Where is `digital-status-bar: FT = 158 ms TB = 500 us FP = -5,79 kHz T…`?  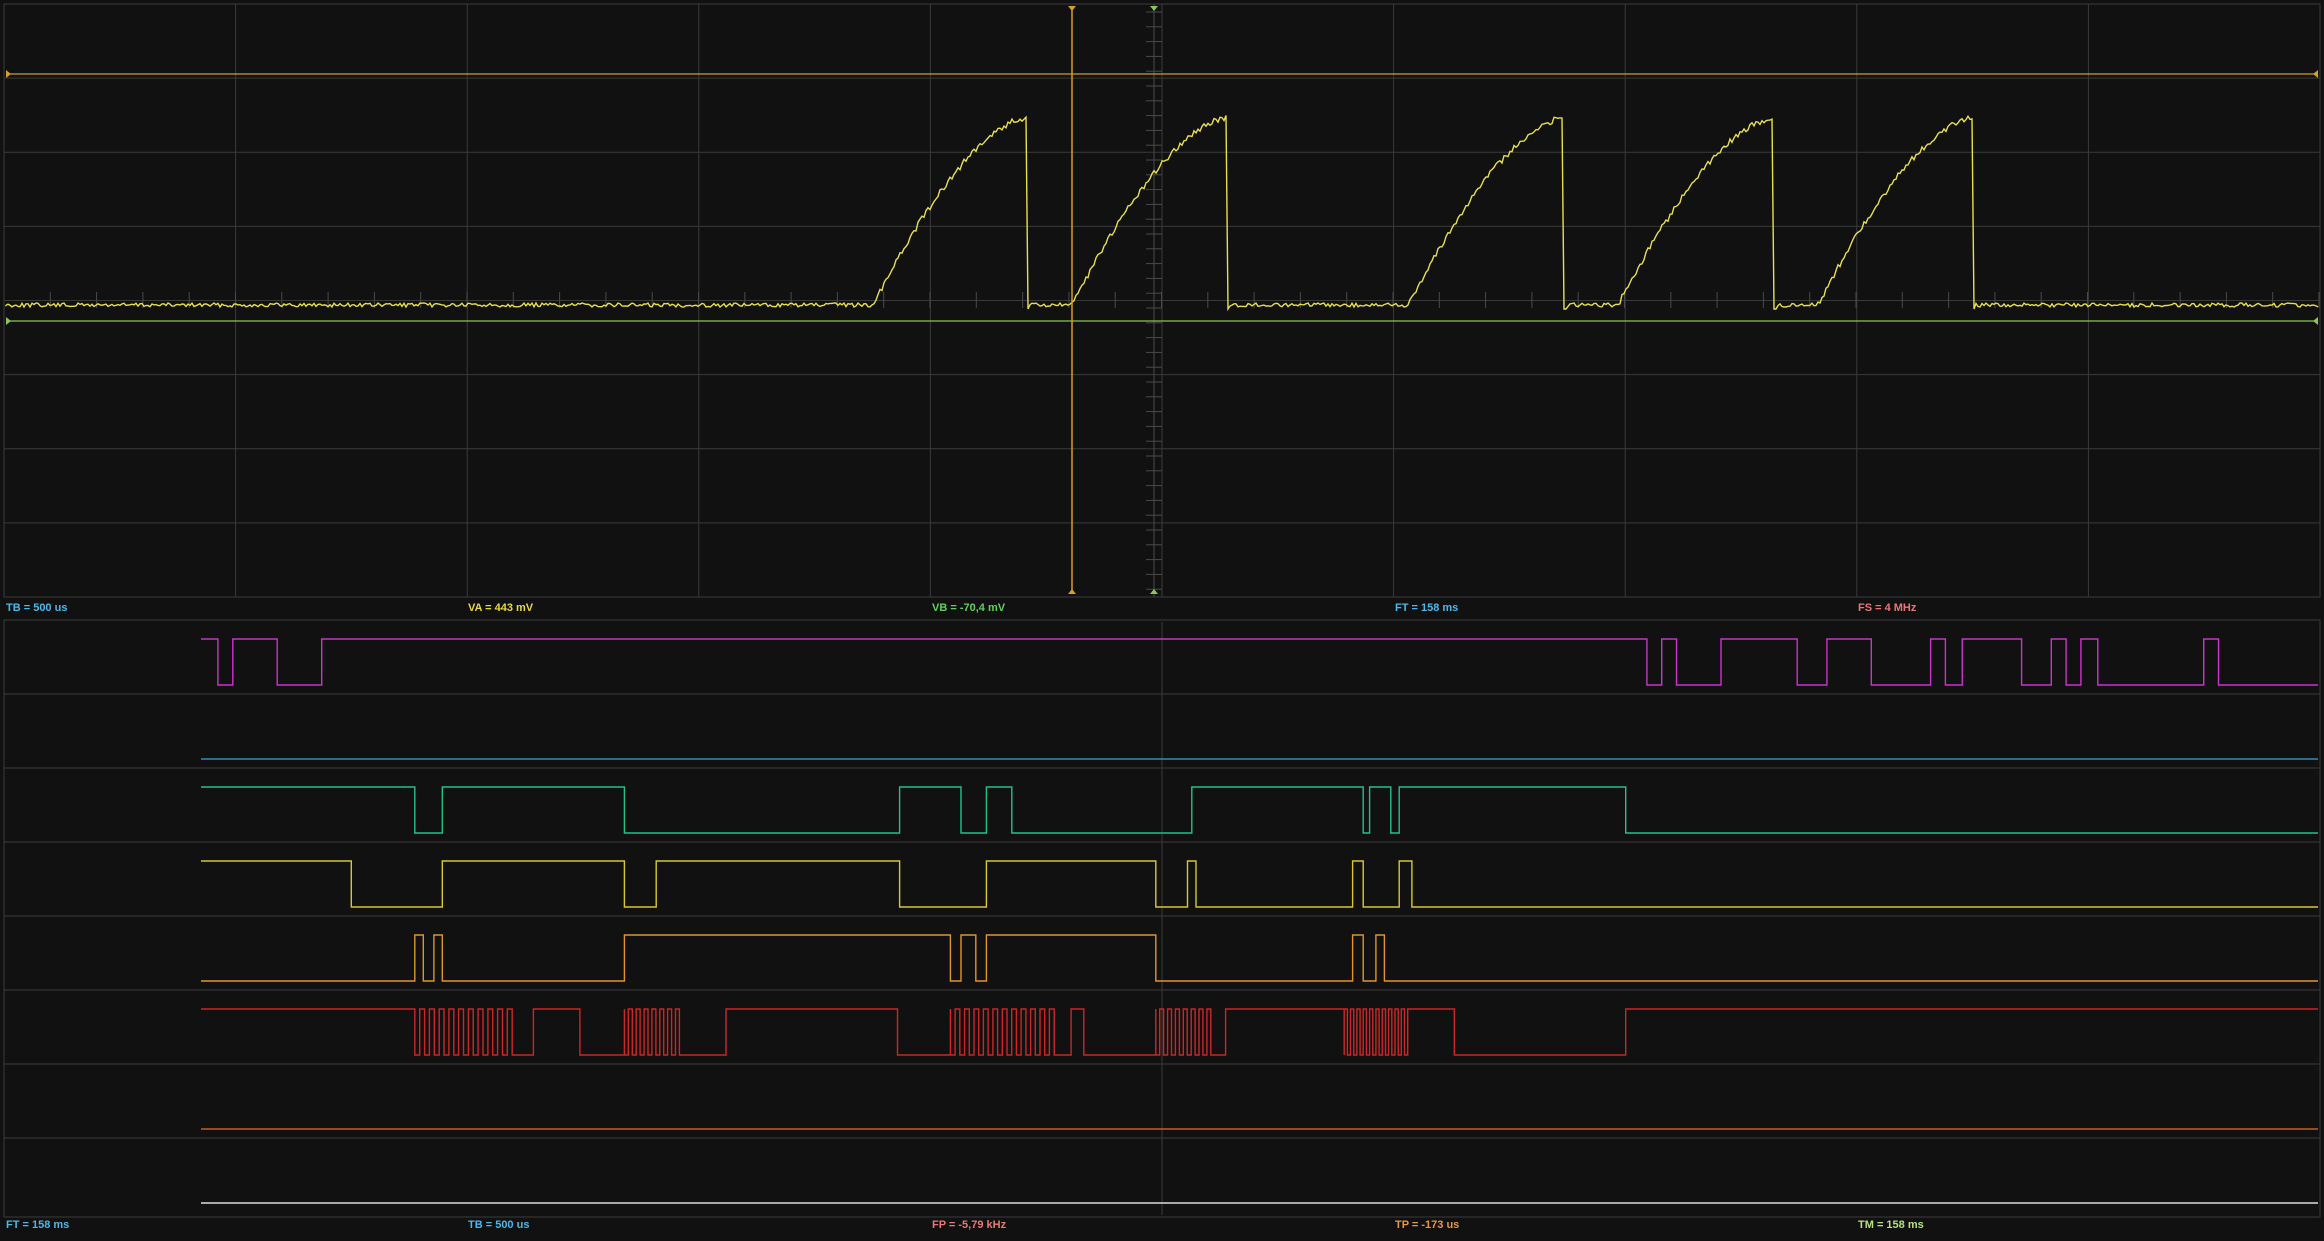 digital-status-bar: FT = 158 ms TB = 500 us FP = -5,79 kHz T… is located at coordinates (965, 1225).